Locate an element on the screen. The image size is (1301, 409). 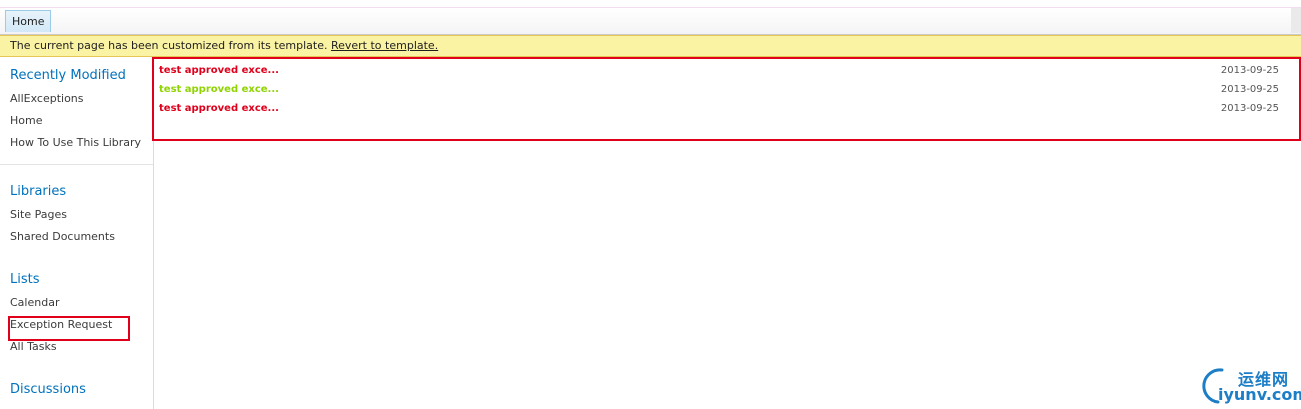
nav-item-site-pages: Site Pages is located at coordinates (38, 214).